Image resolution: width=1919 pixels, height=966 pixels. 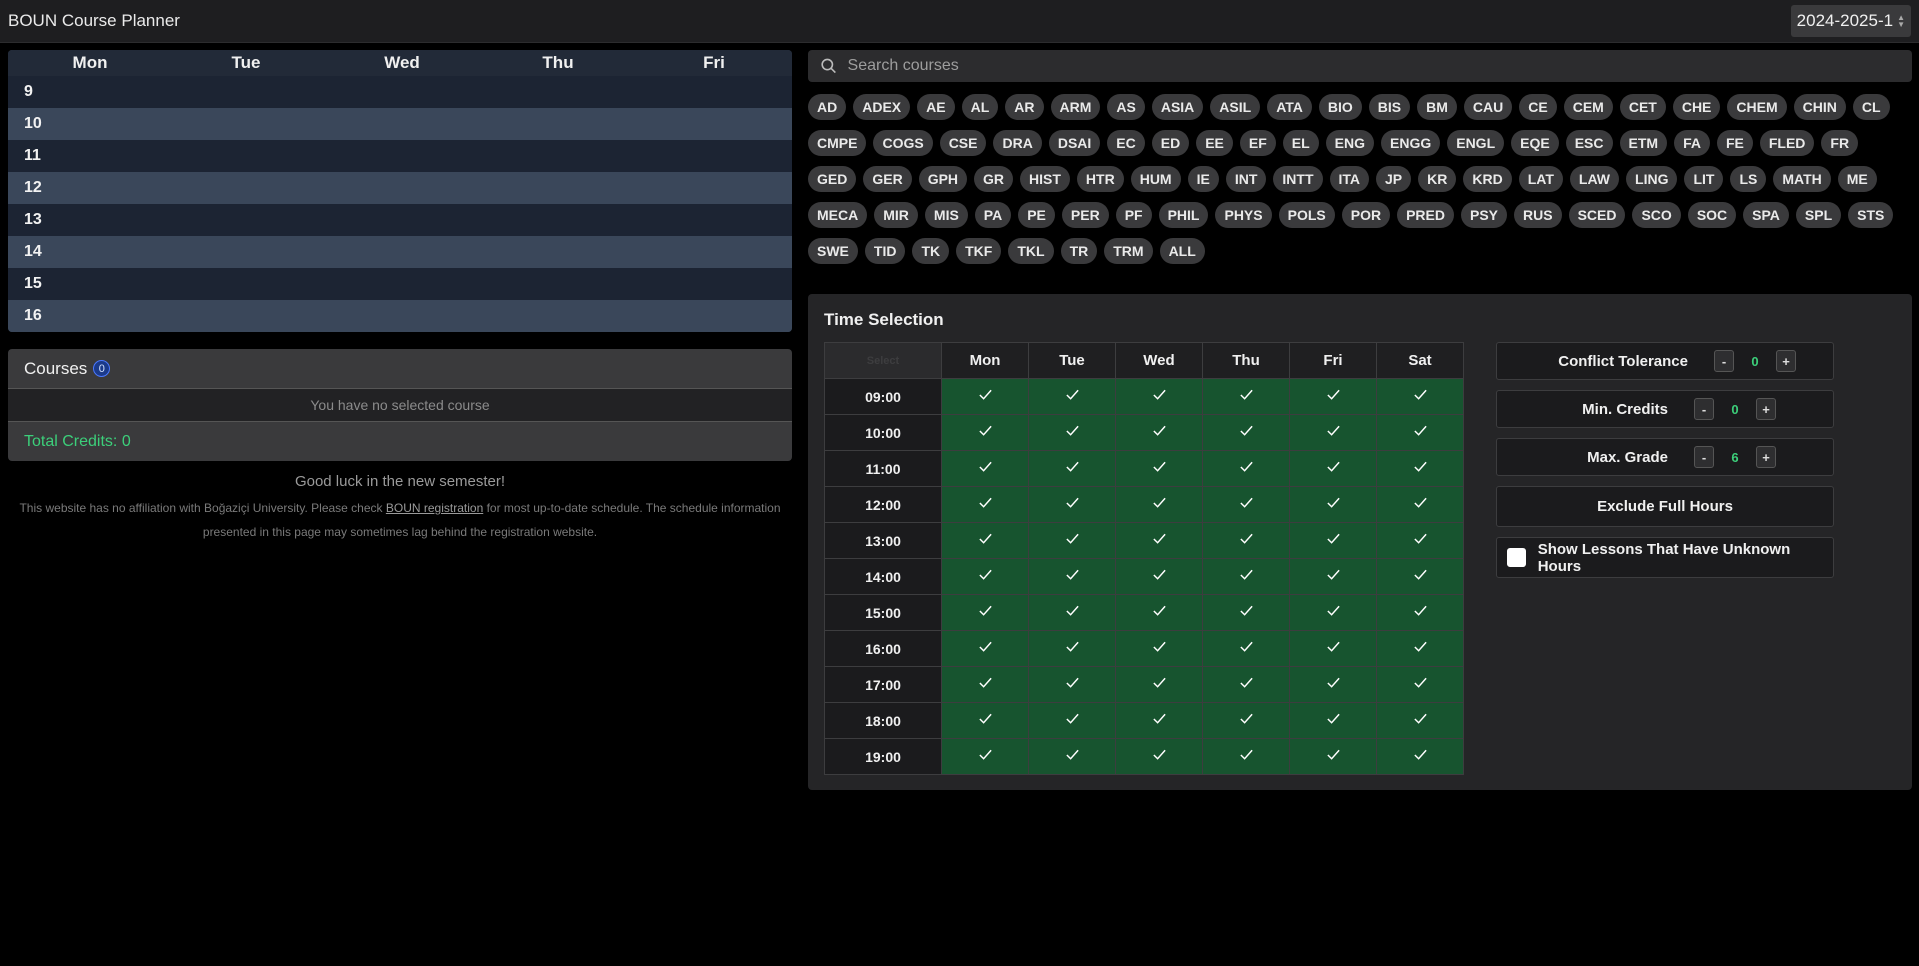 I want to click on department-tag: CL, so click(x=1871, y=107).